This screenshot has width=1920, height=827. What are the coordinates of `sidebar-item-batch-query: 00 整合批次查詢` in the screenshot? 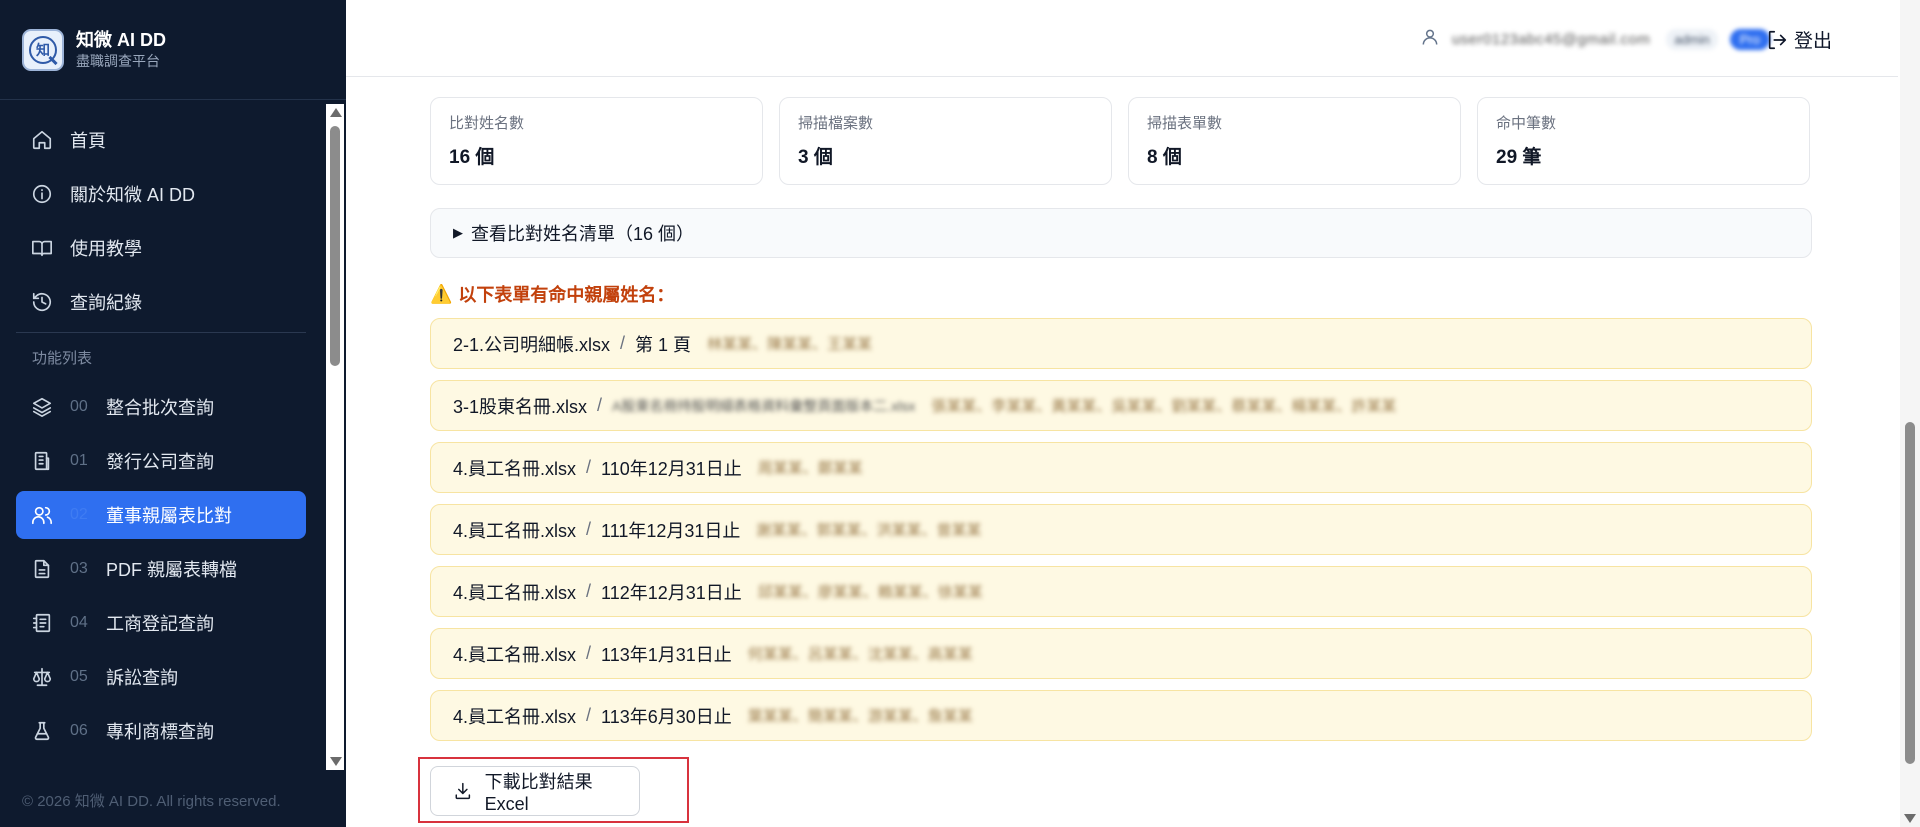 It's located at (161, 407).